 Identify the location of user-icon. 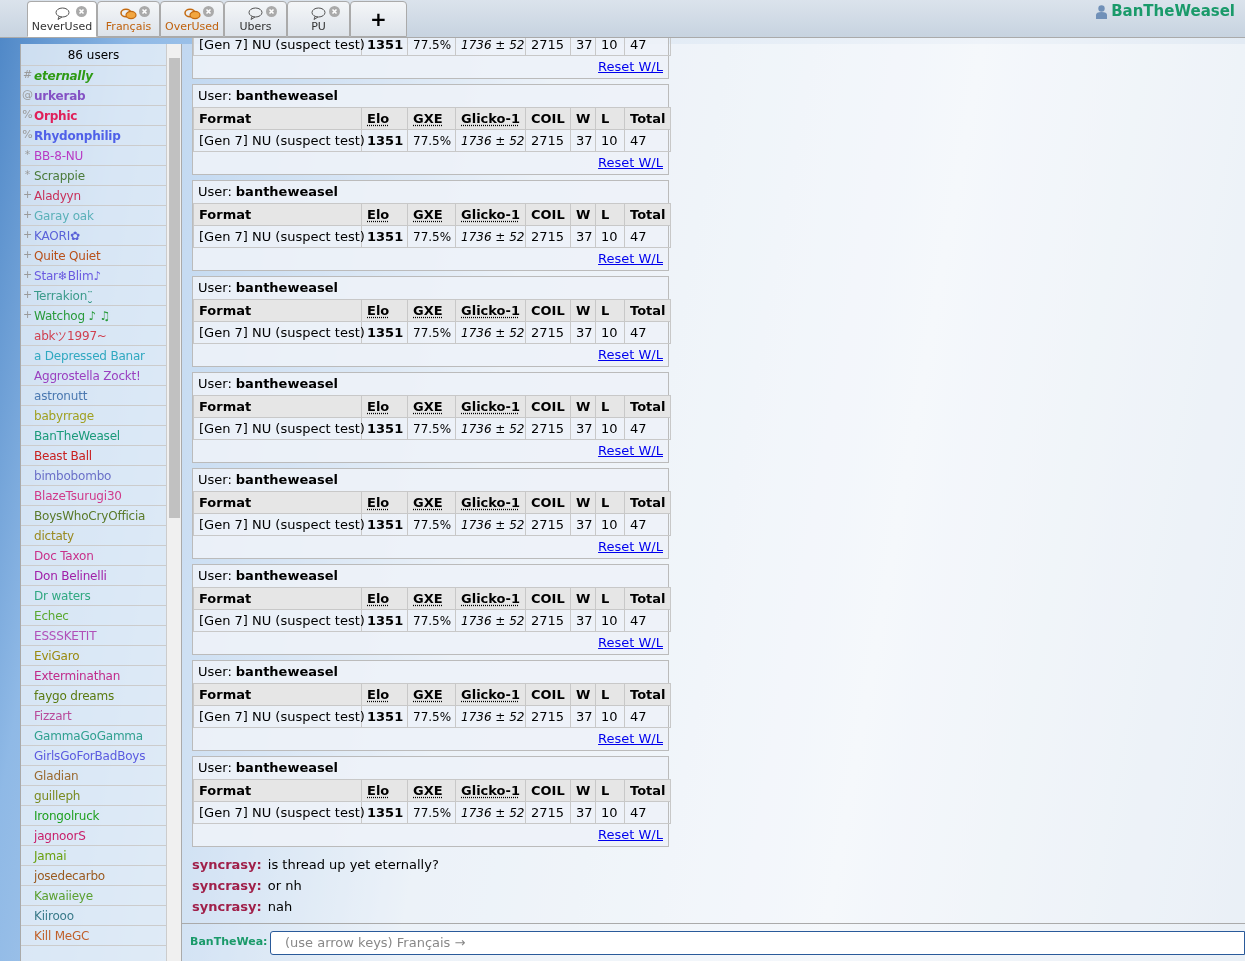
(1102, 11).